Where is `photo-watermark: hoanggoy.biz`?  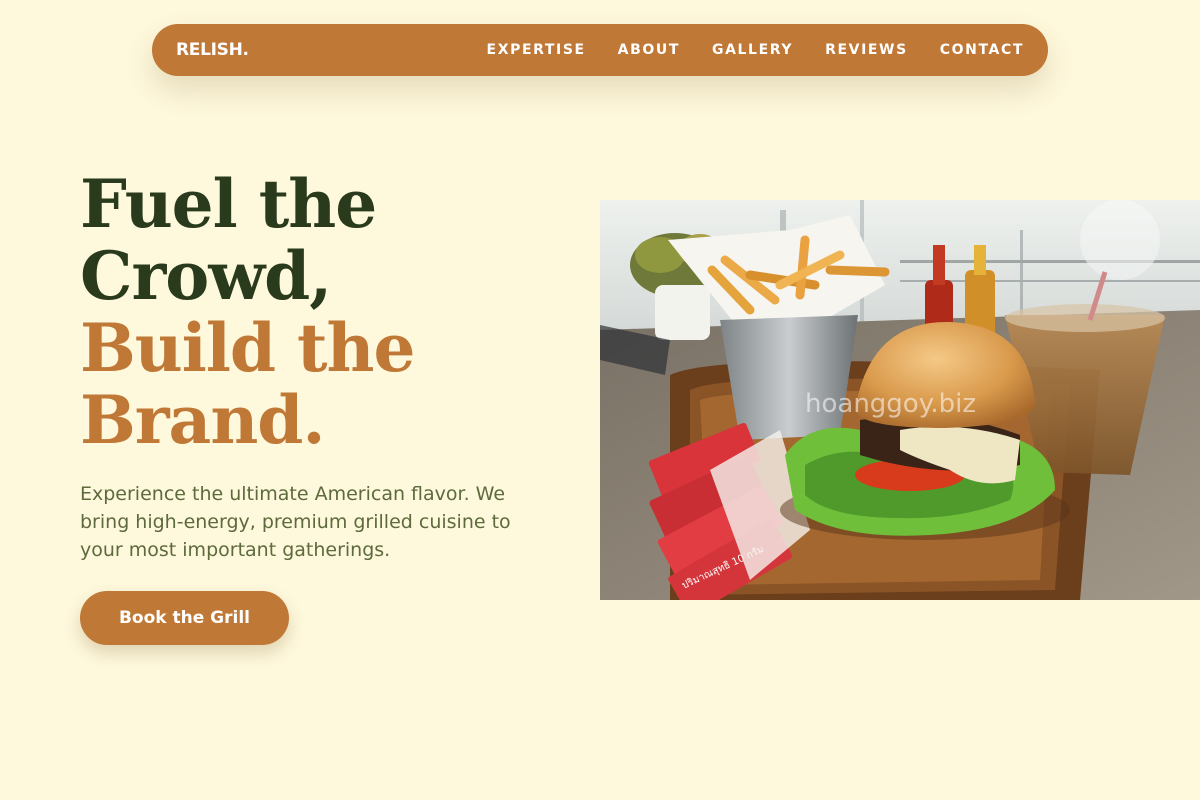 photo-watermark: hoanggoy.biz is located at coordinates (890, 404).